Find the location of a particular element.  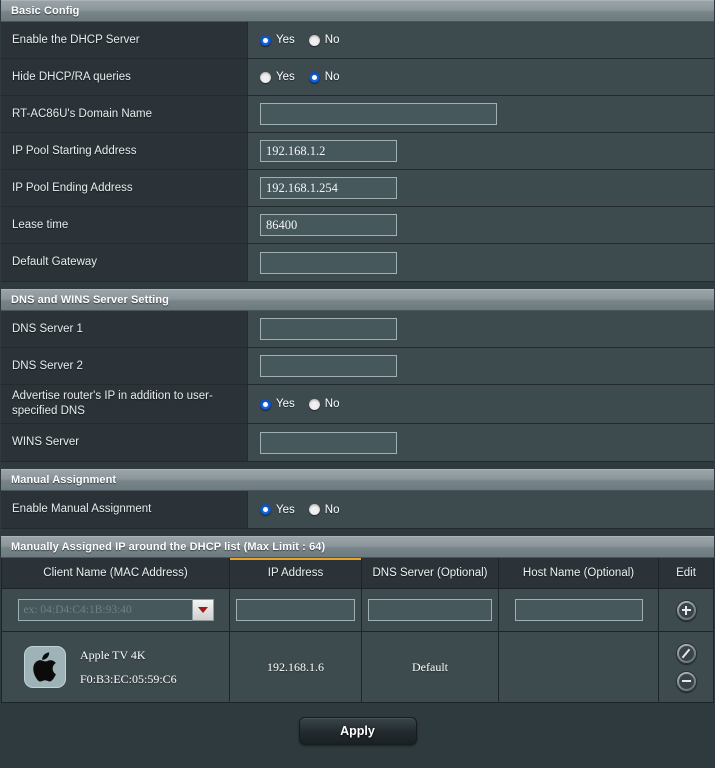

cell-new-dns is located at coordinates (430, 610).